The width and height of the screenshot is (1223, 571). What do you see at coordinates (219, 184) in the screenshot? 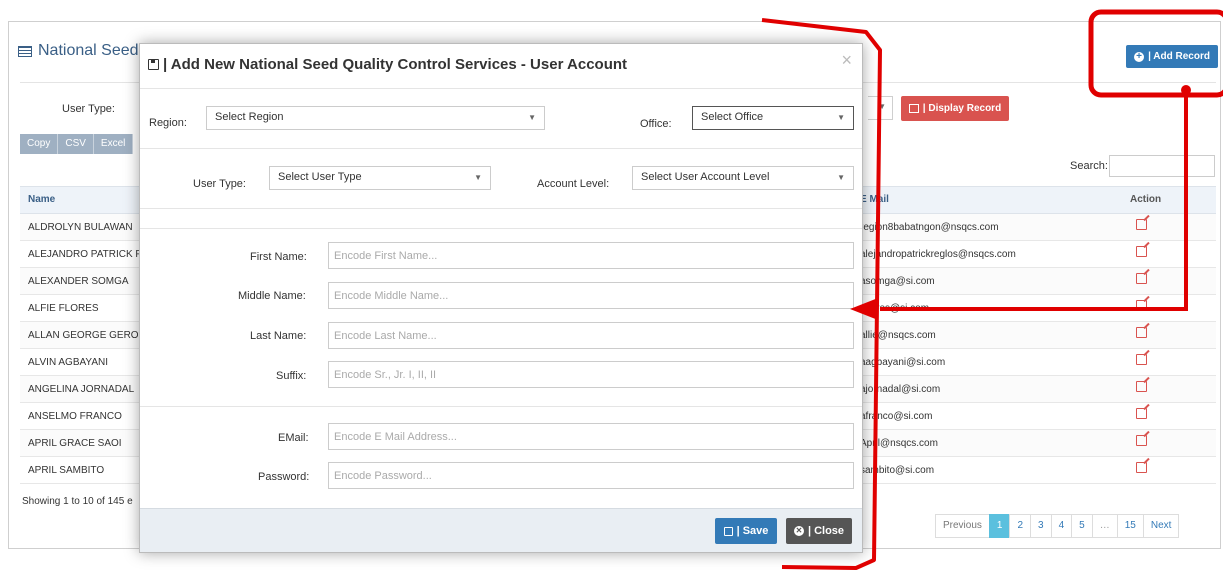
I see `user-type-label: User Type:` at bounding box center [219, 184].